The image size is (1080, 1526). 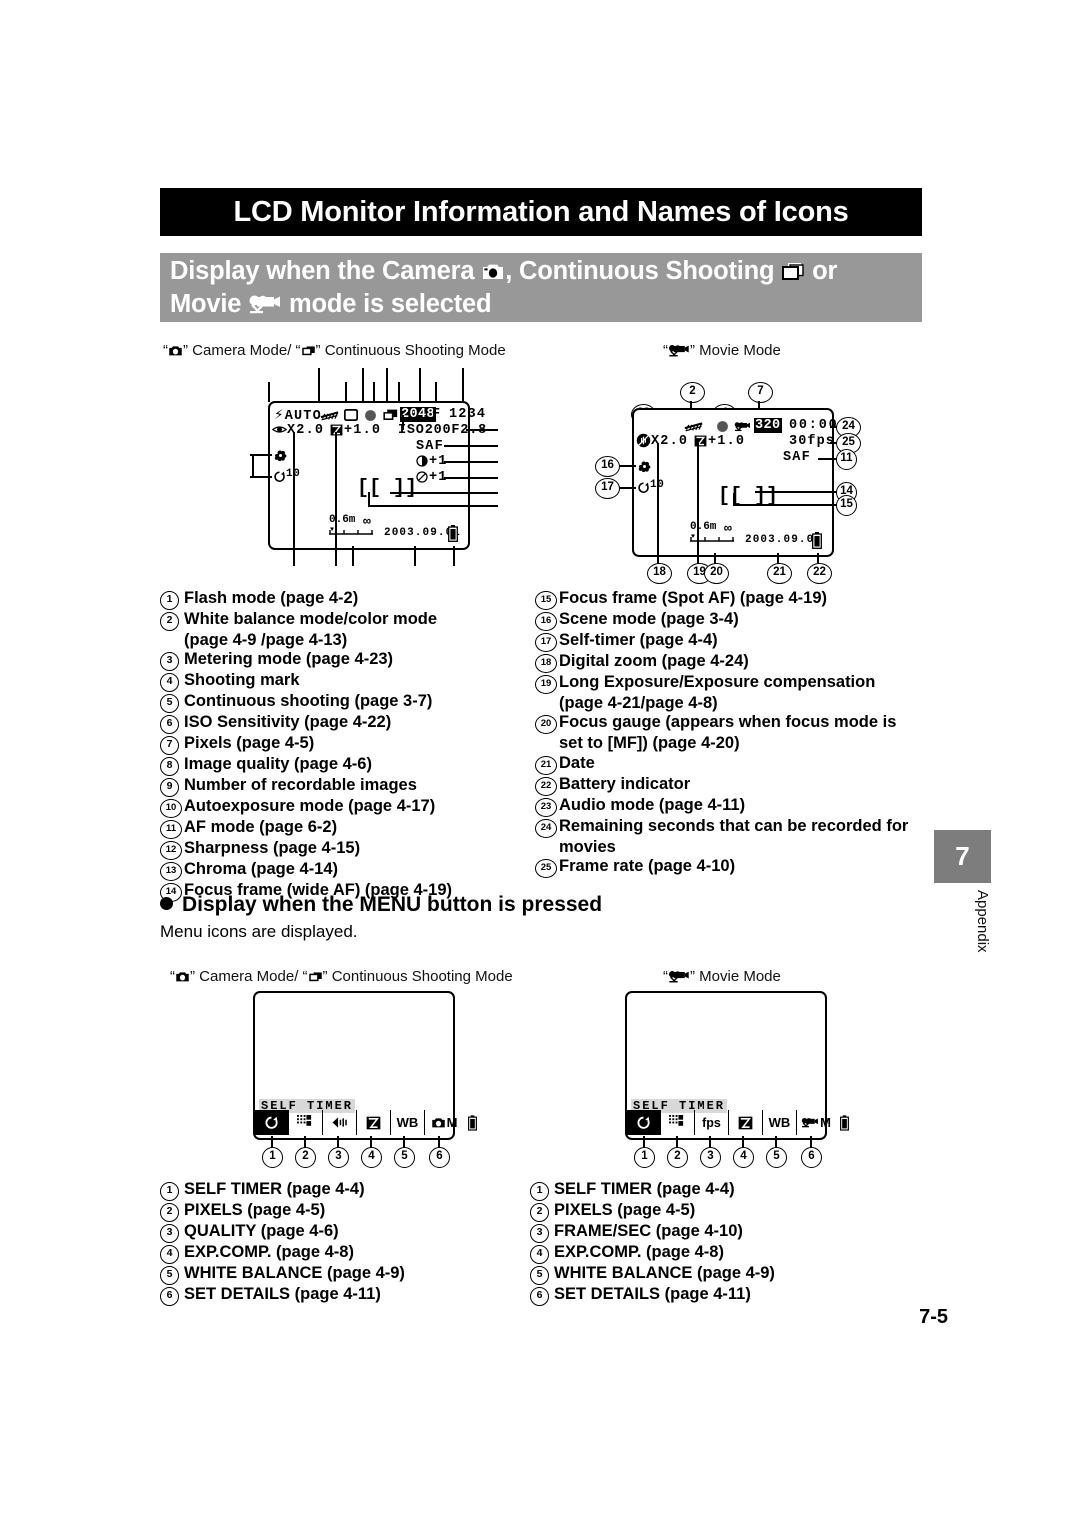 I want to click on page-number: 7-5, so click(x=933, y=1317).